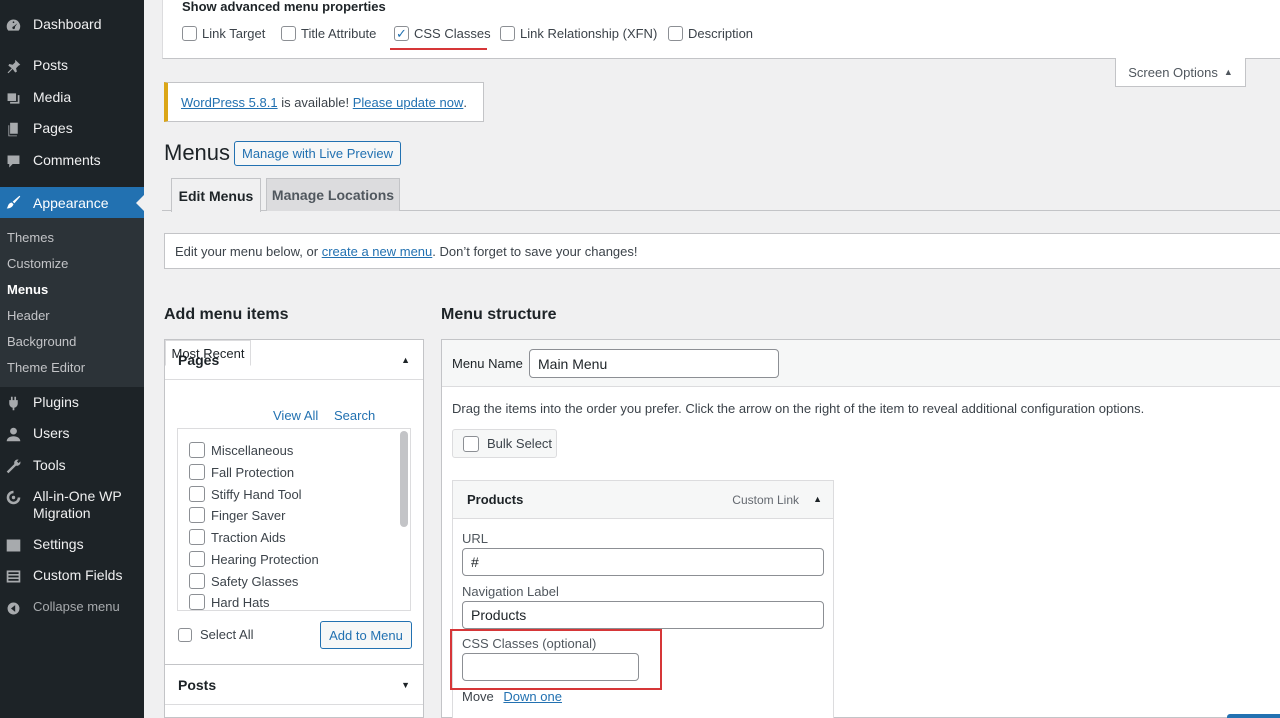 The image size is (1280, 718). What do you see at coordinates (53, 128) in the screenshot?
I see `sidebar-item-label: Pages` at bounding box center [53, 128].